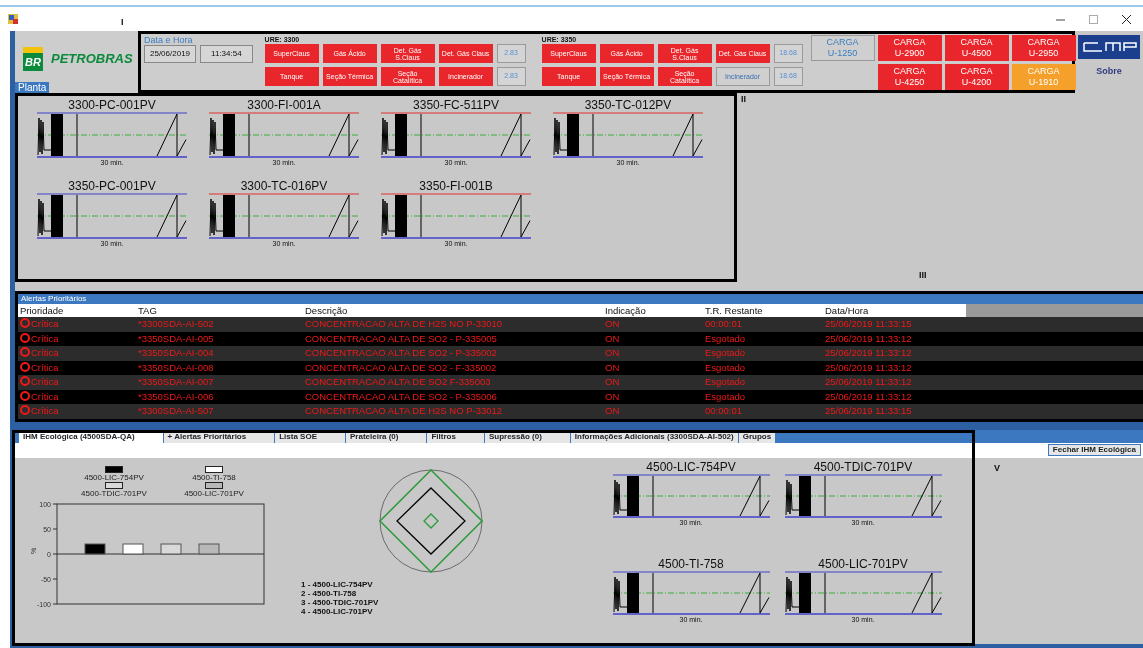  Describe the element at coordinates (401, 396) in the screenshot. I see `table-cell-text: CONCENTRACAO ALTA DE SO2 - P-335006` at that location.